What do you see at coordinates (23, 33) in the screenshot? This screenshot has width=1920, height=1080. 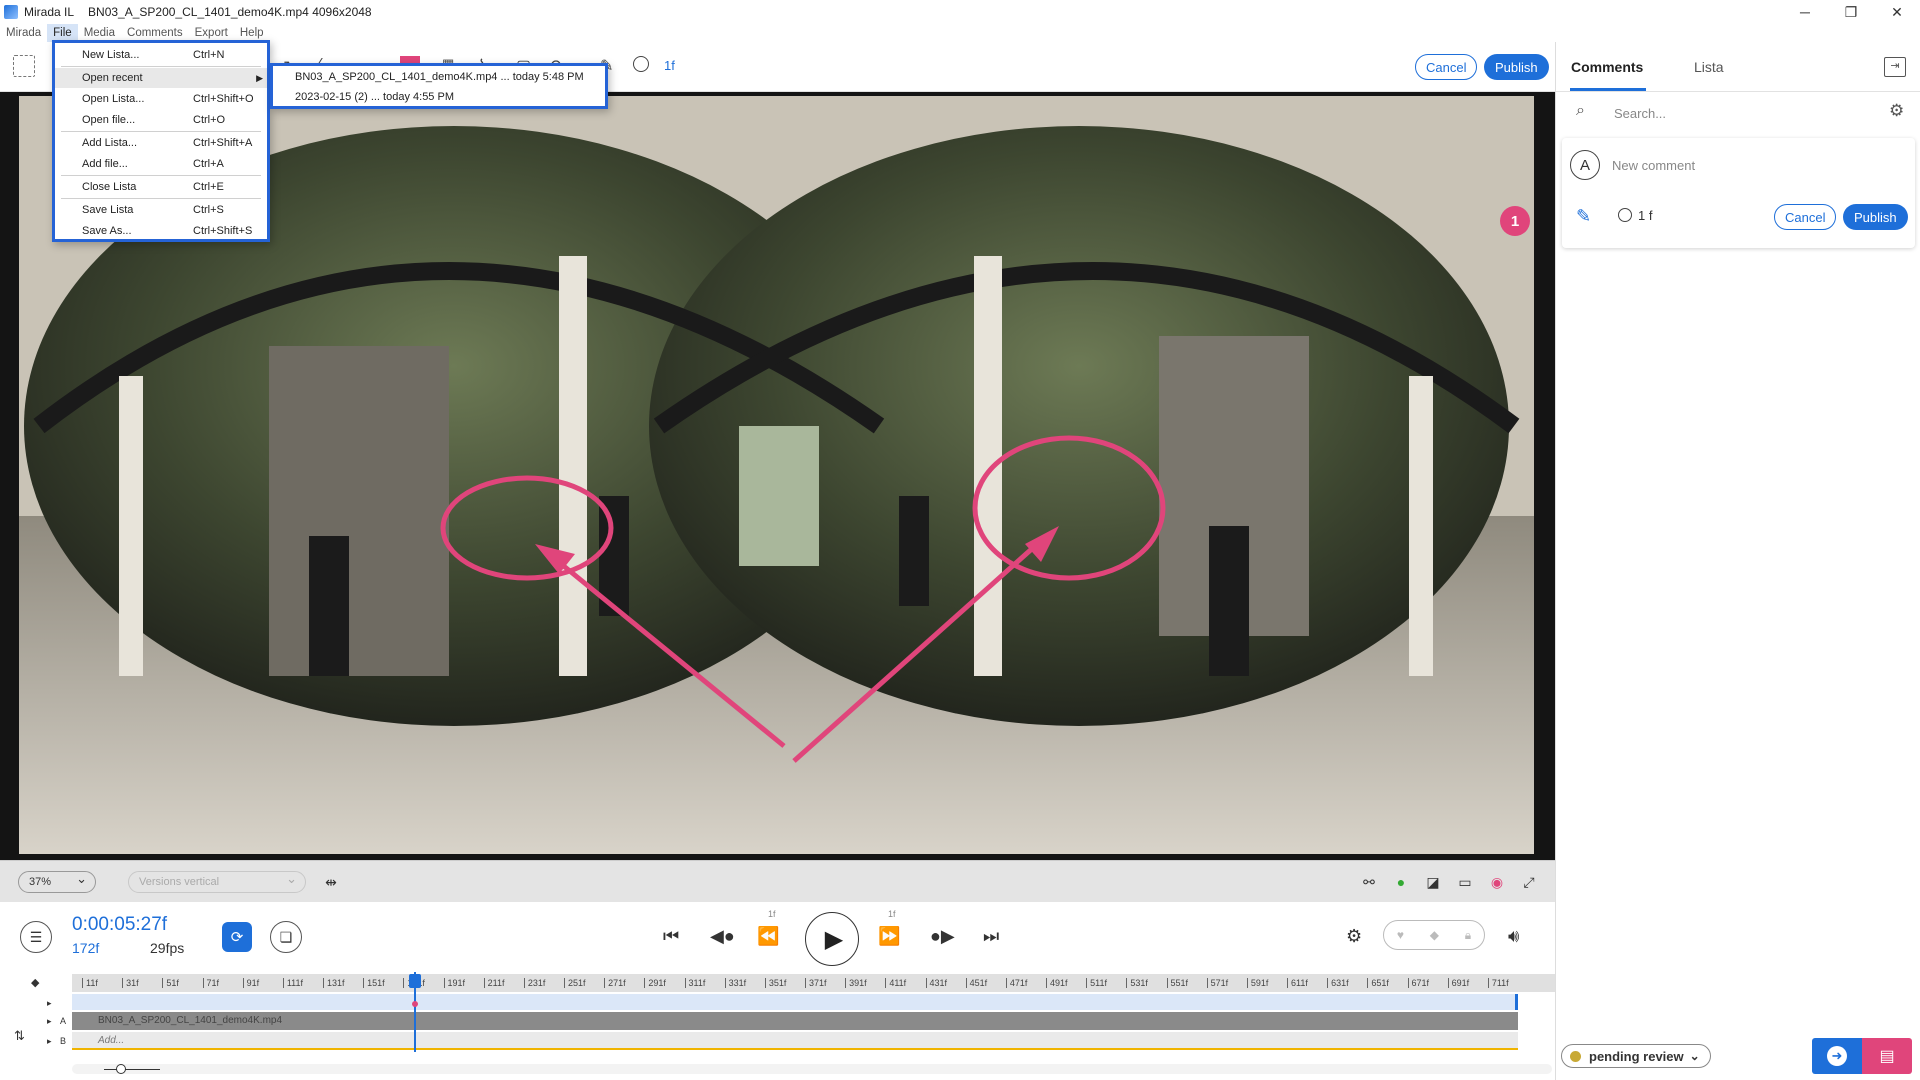 I see `menu-mirada: Mirada` at bounding box center [23, 33].